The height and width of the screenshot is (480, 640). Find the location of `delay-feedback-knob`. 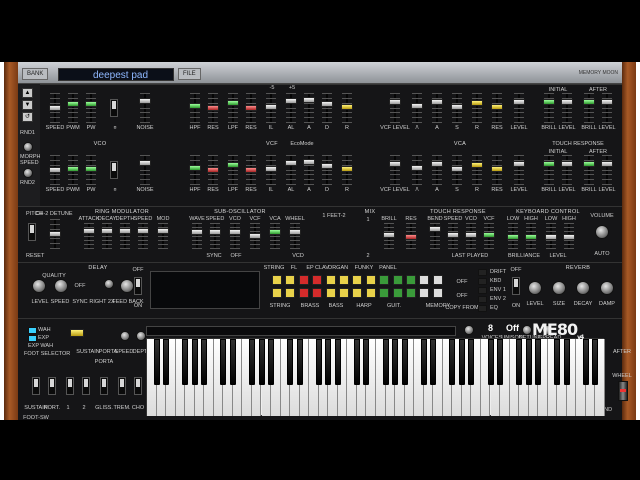

delay-feedback-knob is located at coordinates (127, 286).